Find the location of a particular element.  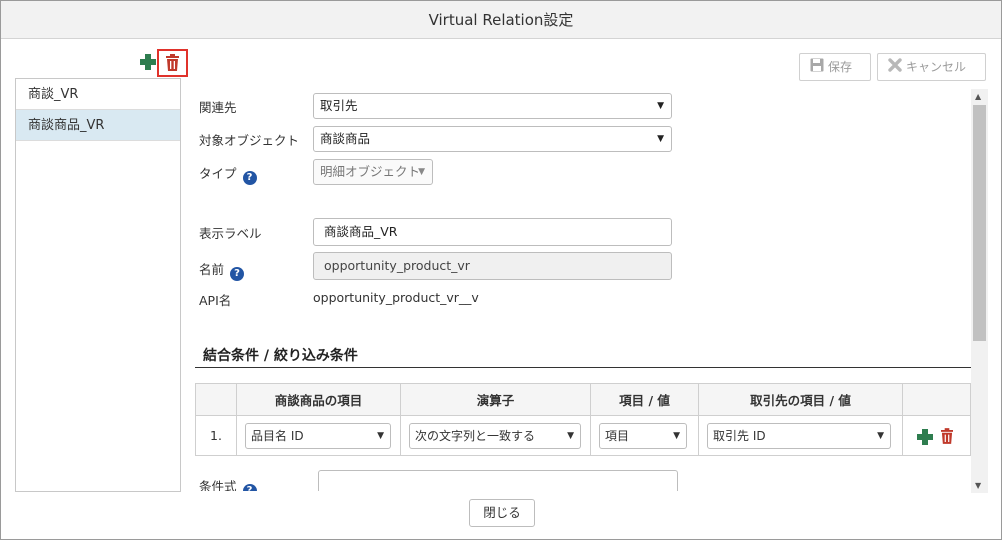

name-input: opportunity_product_vr is located at coordinates (492, 266).